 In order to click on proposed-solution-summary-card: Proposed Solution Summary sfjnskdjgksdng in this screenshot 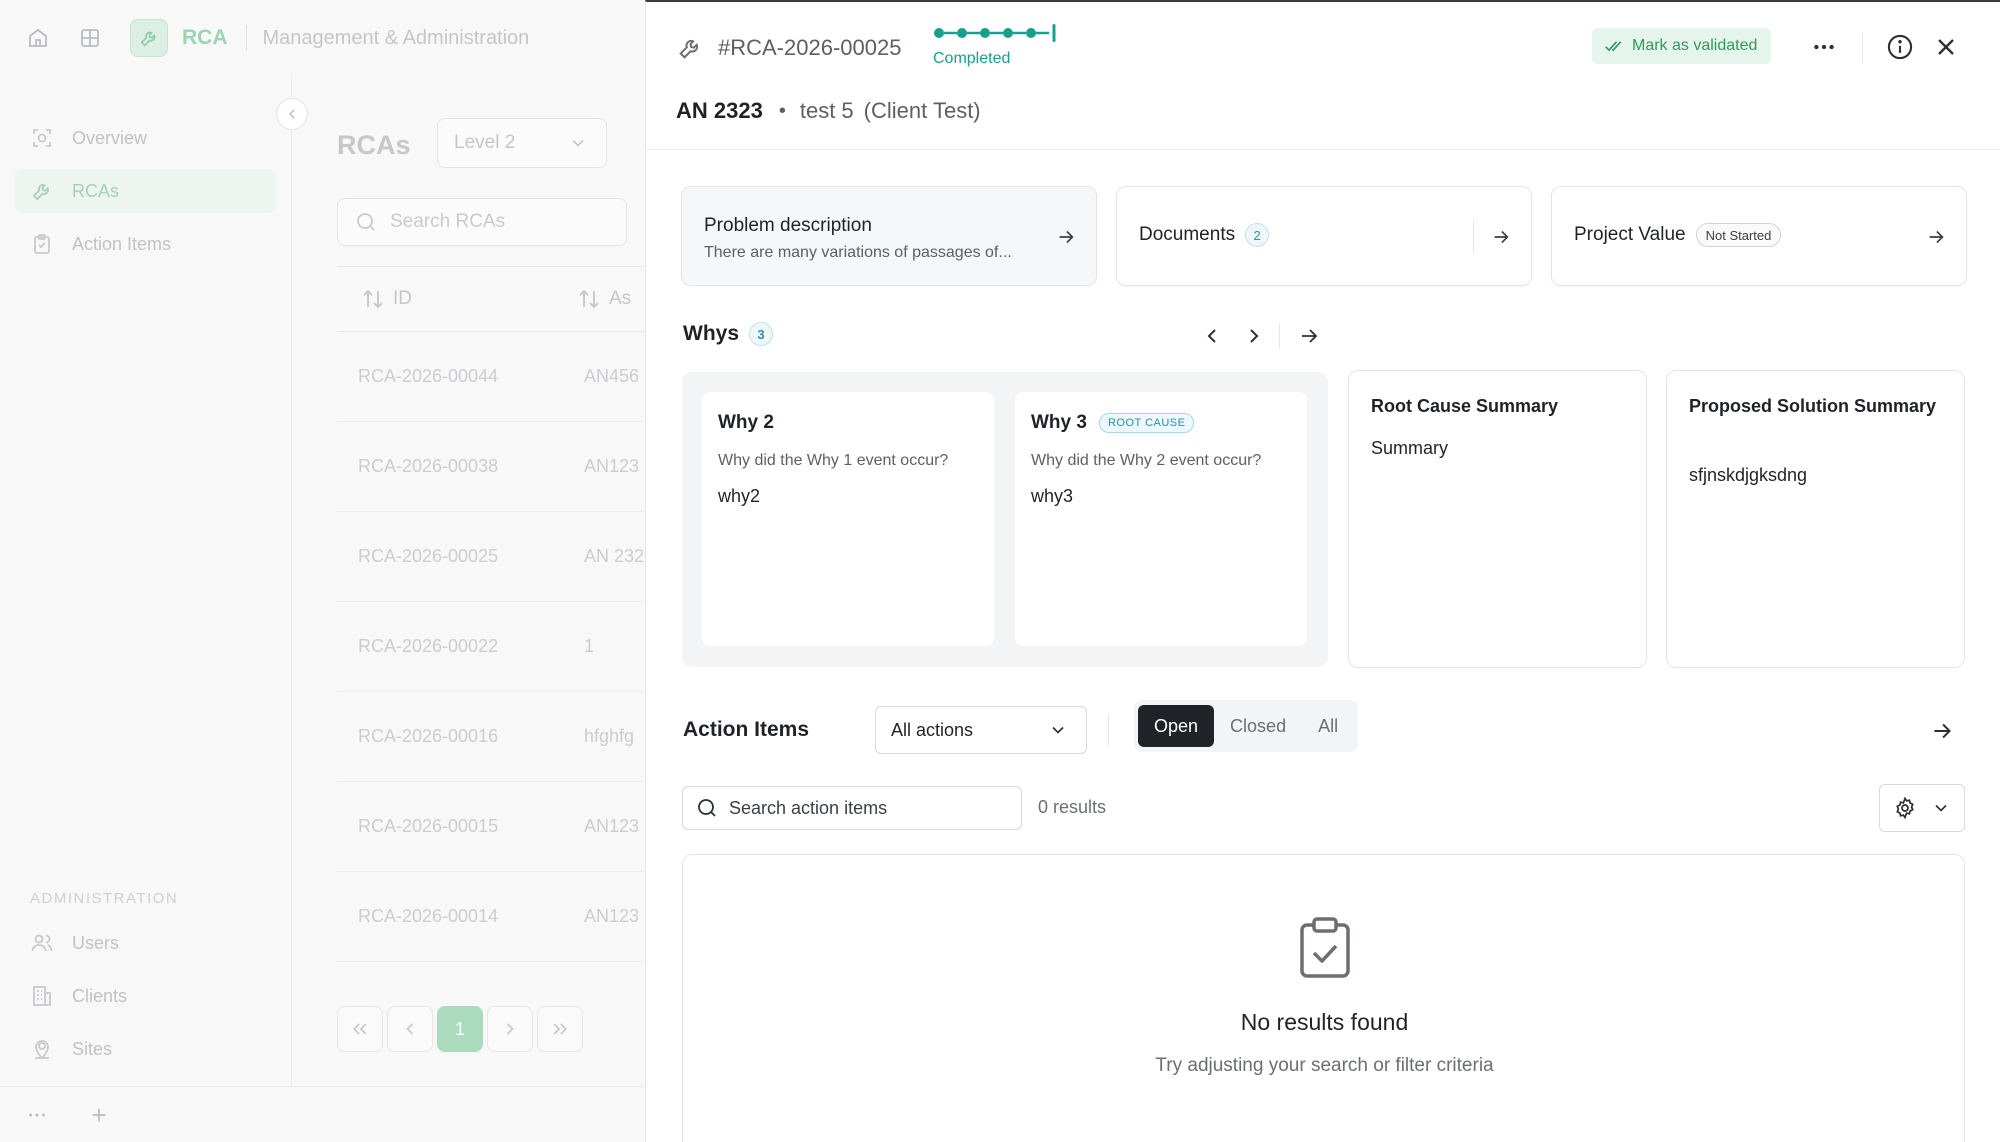, I will do `click(1815, 519)`.